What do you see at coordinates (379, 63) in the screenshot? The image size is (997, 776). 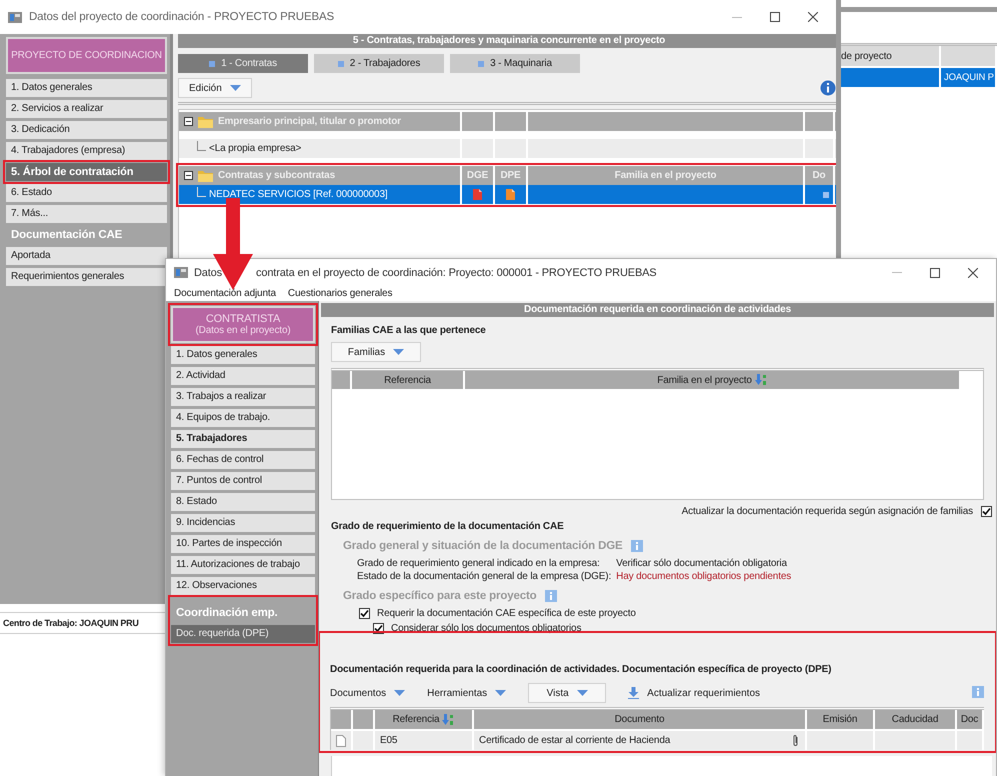 I see `tab: 2 - Trabajadores` at bounding box center [379, 63].